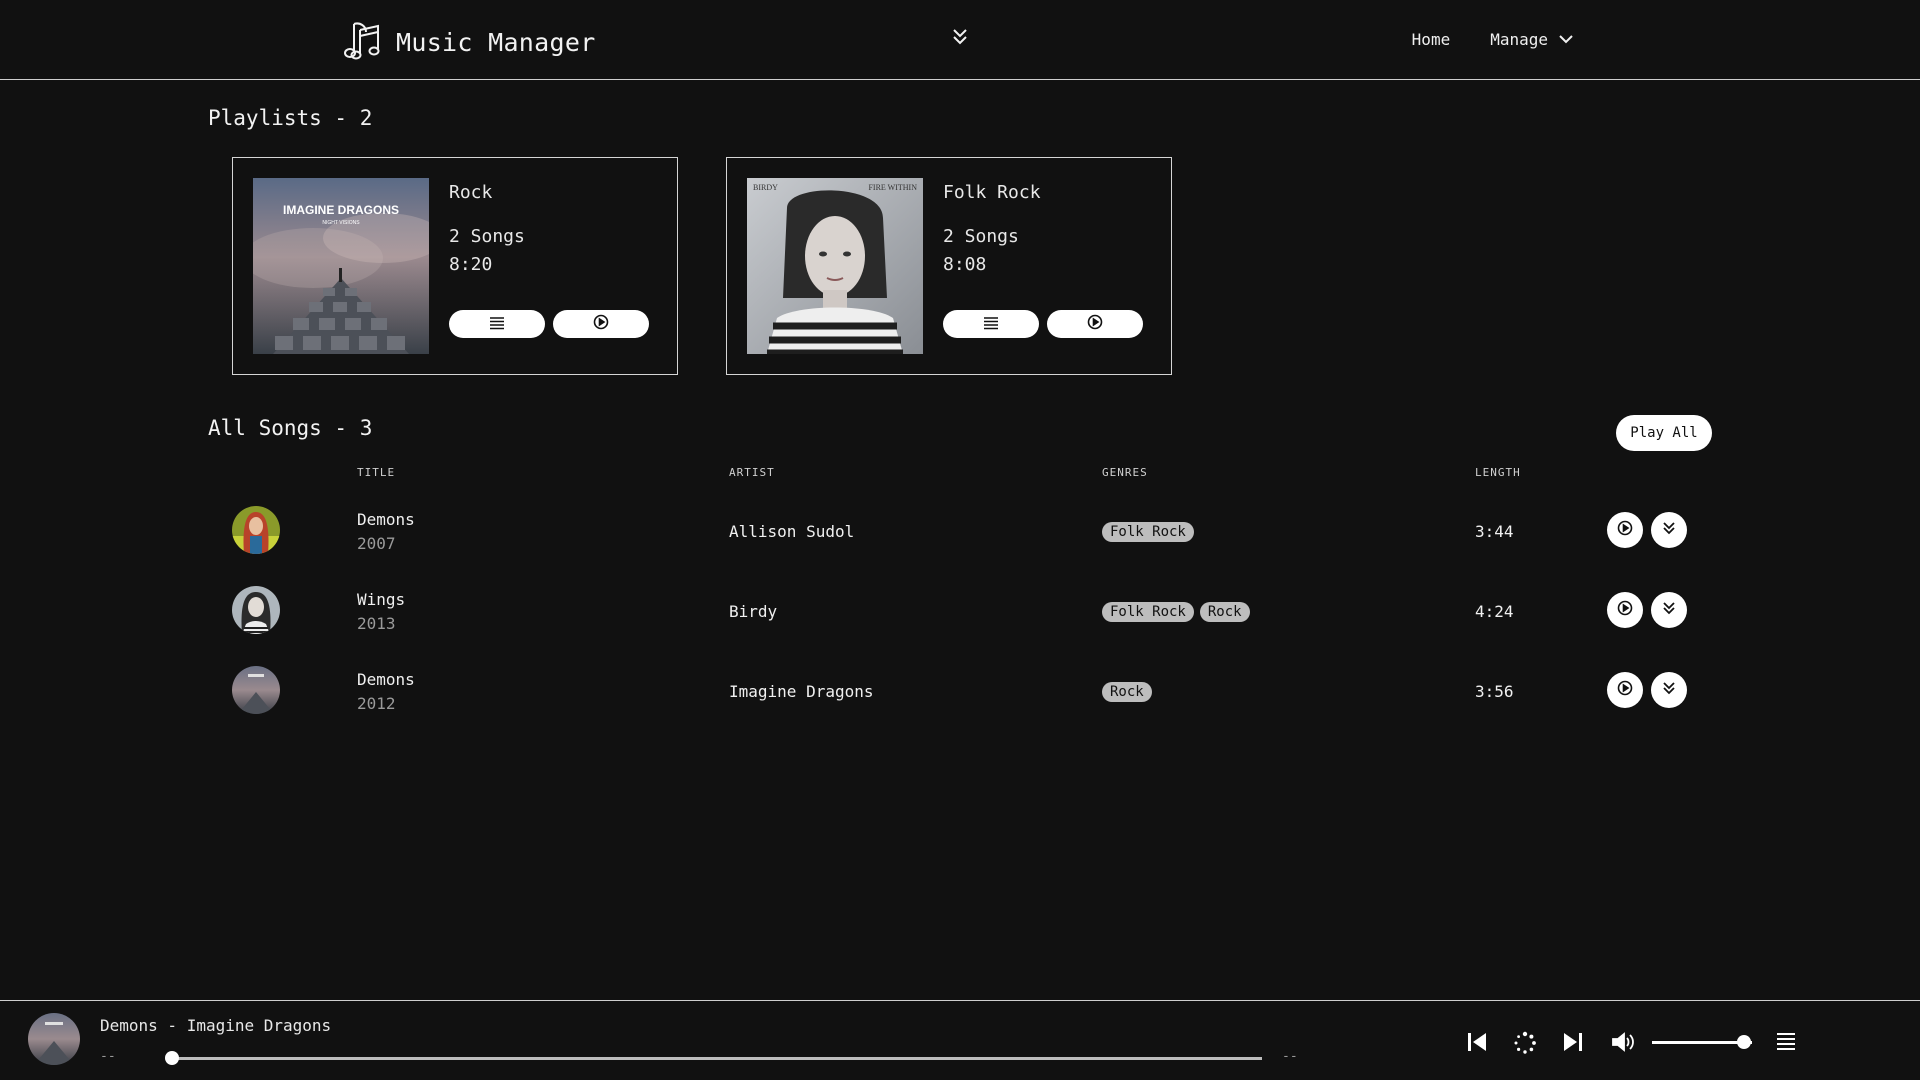 The width and height of the screenshot is (1920, 1080). What do you see at coordinates (1125, 472) in the screenshot?
I see `column-header-genres: GENRES` at bounding box center [1125, 472].